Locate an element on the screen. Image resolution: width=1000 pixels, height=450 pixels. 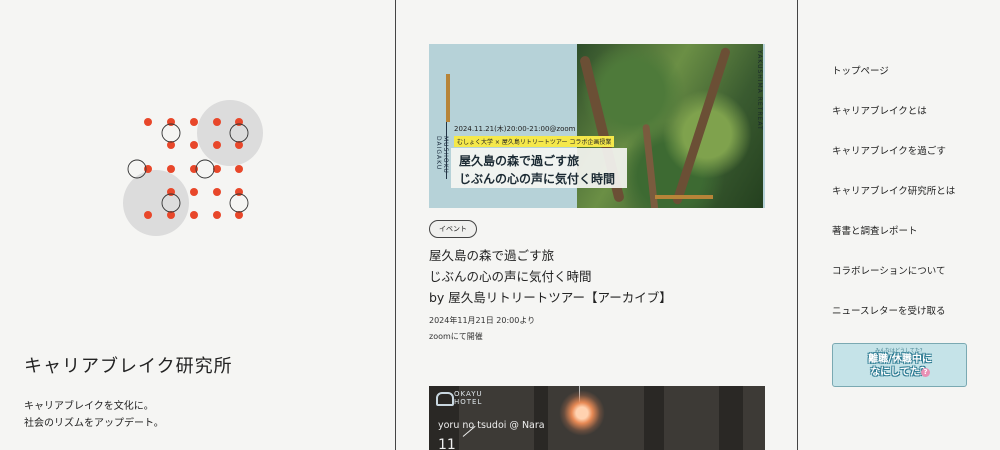
nav-item-books-reports: 著書と調査レポート is located at coordinates (893, 242).